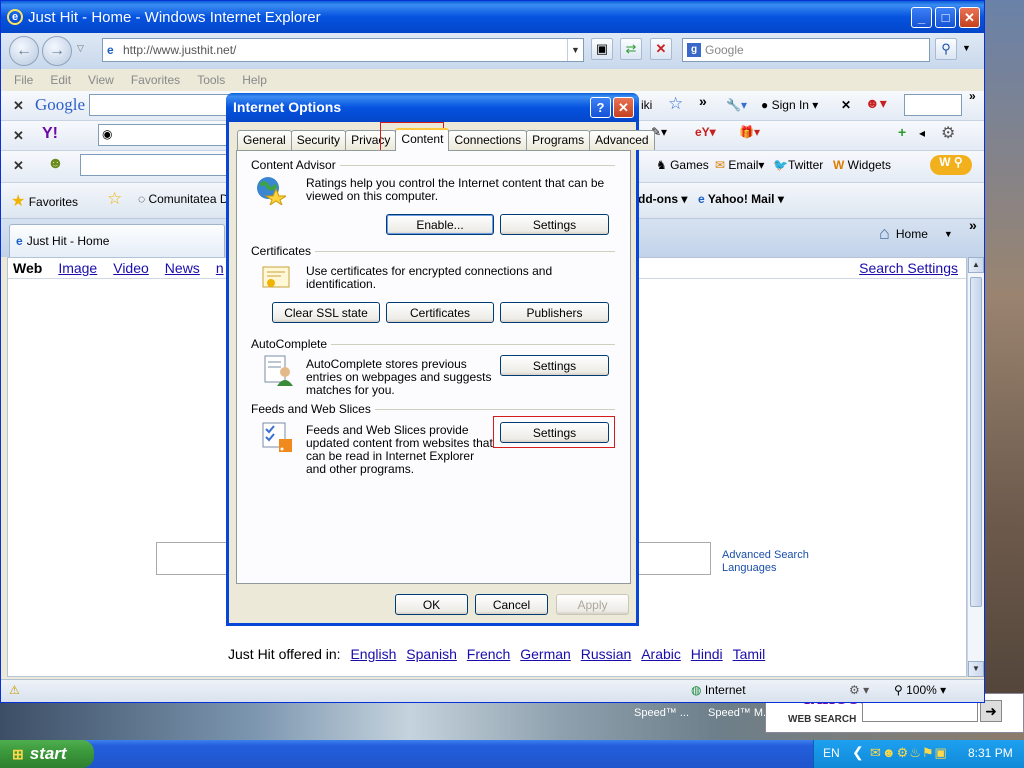 The height and width of the screenshot is (768, 1024). What do you see at coordinates (114, 199) in the screenshot?
I see `add-favorite-icon: ☆` at bounding box center [114, 199].